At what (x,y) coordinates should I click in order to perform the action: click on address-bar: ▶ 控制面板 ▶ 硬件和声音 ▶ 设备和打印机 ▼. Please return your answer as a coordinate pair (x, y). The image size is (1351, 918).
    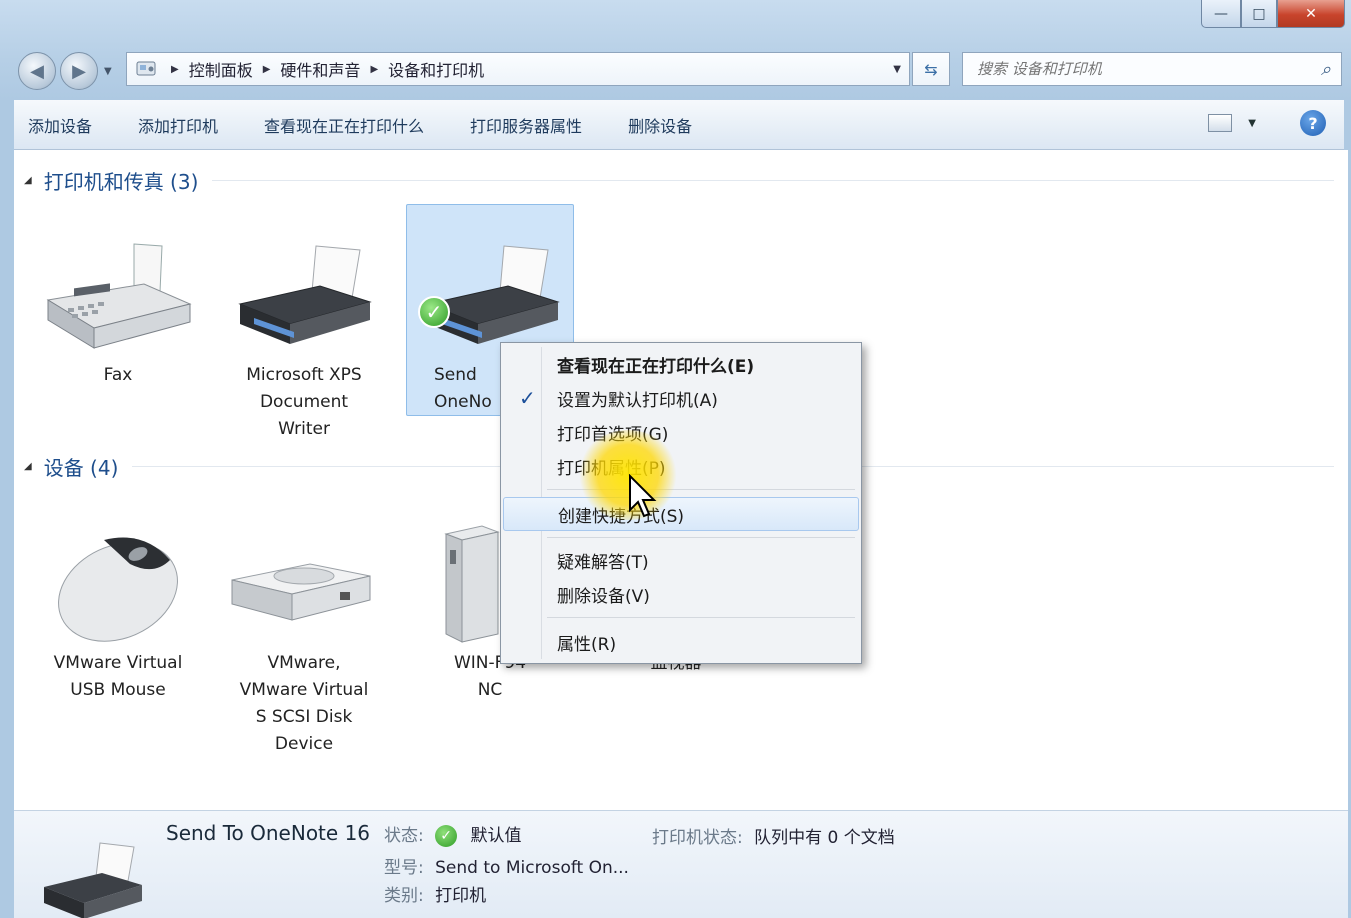
    Looking at the image, I should click on (518, 69).